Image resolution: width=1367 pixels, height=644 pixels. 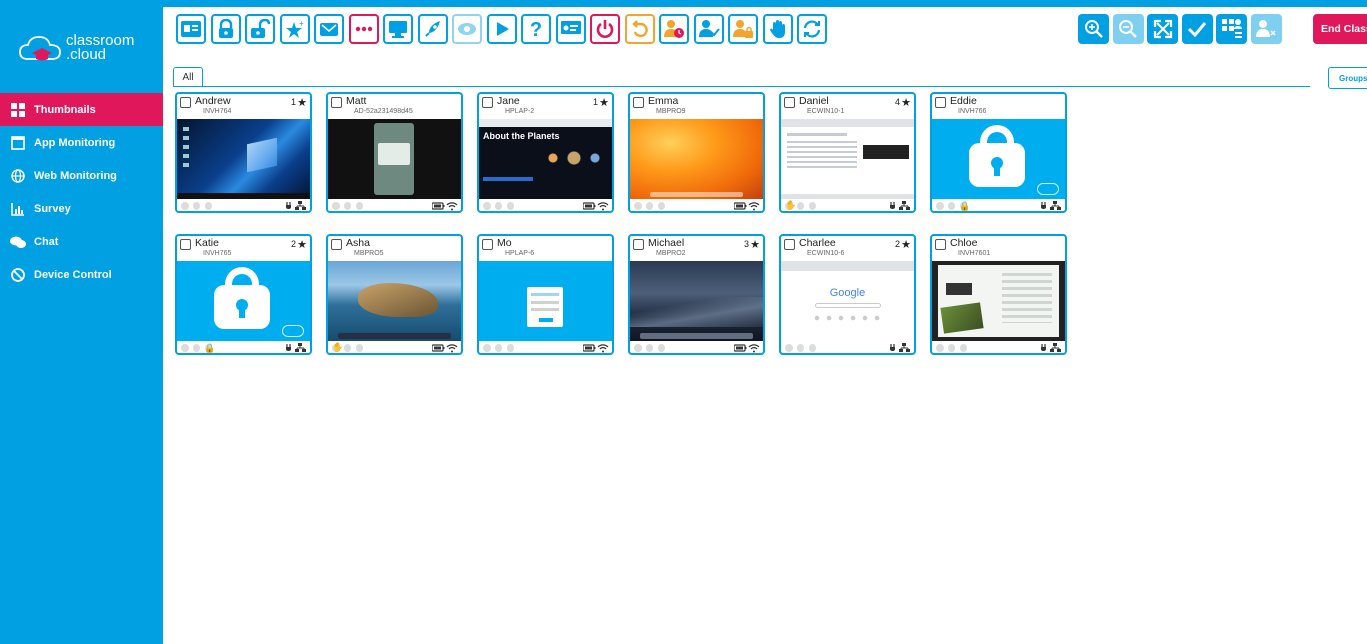 I want to click on student-card: Jane HPLAP-2 1 ★ About the Planets, so click(x=545, y=152).